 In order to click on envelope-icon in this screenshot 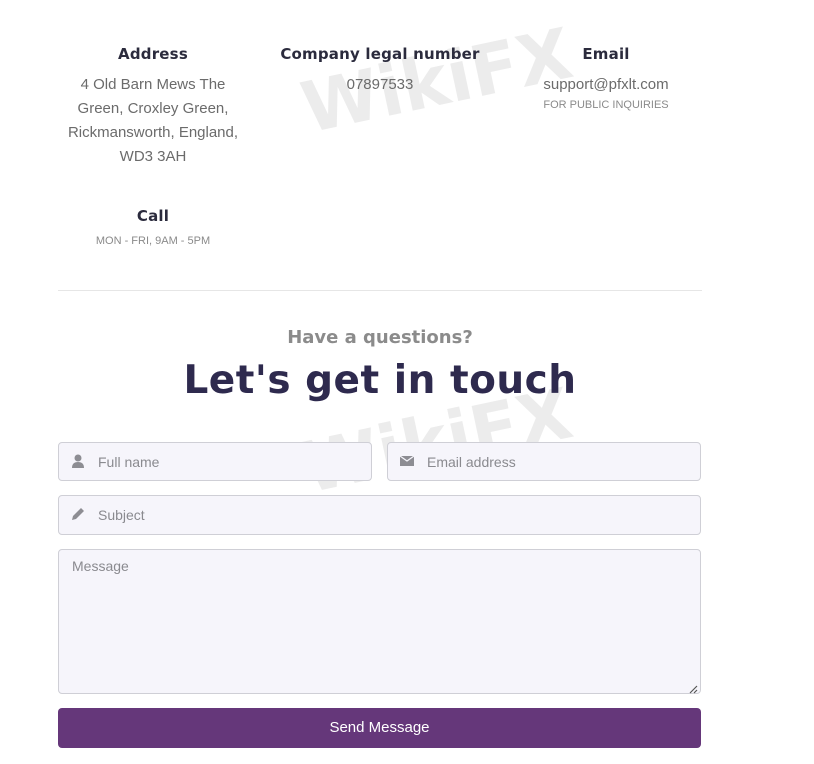, I will do `click(407, 462)`.